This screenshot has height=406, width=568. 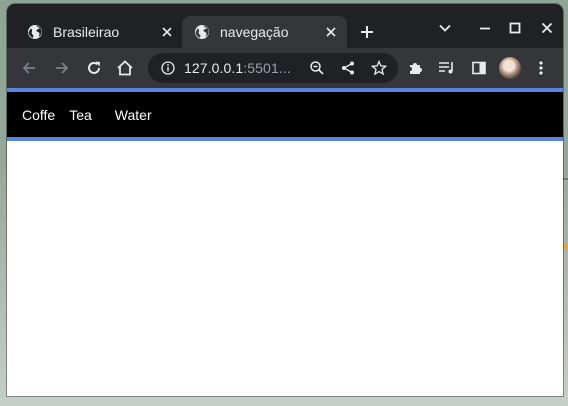 I want to click on new-tab-icon, so click(x=367, y=32).